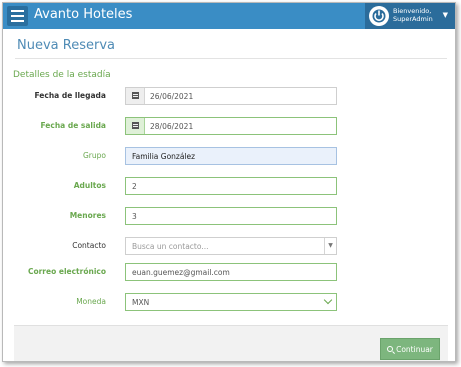  What do you see at coordinates (413, 19) in the screenshot?
I see `user-name: SuperAdmin` at bounding box center [413, 19].